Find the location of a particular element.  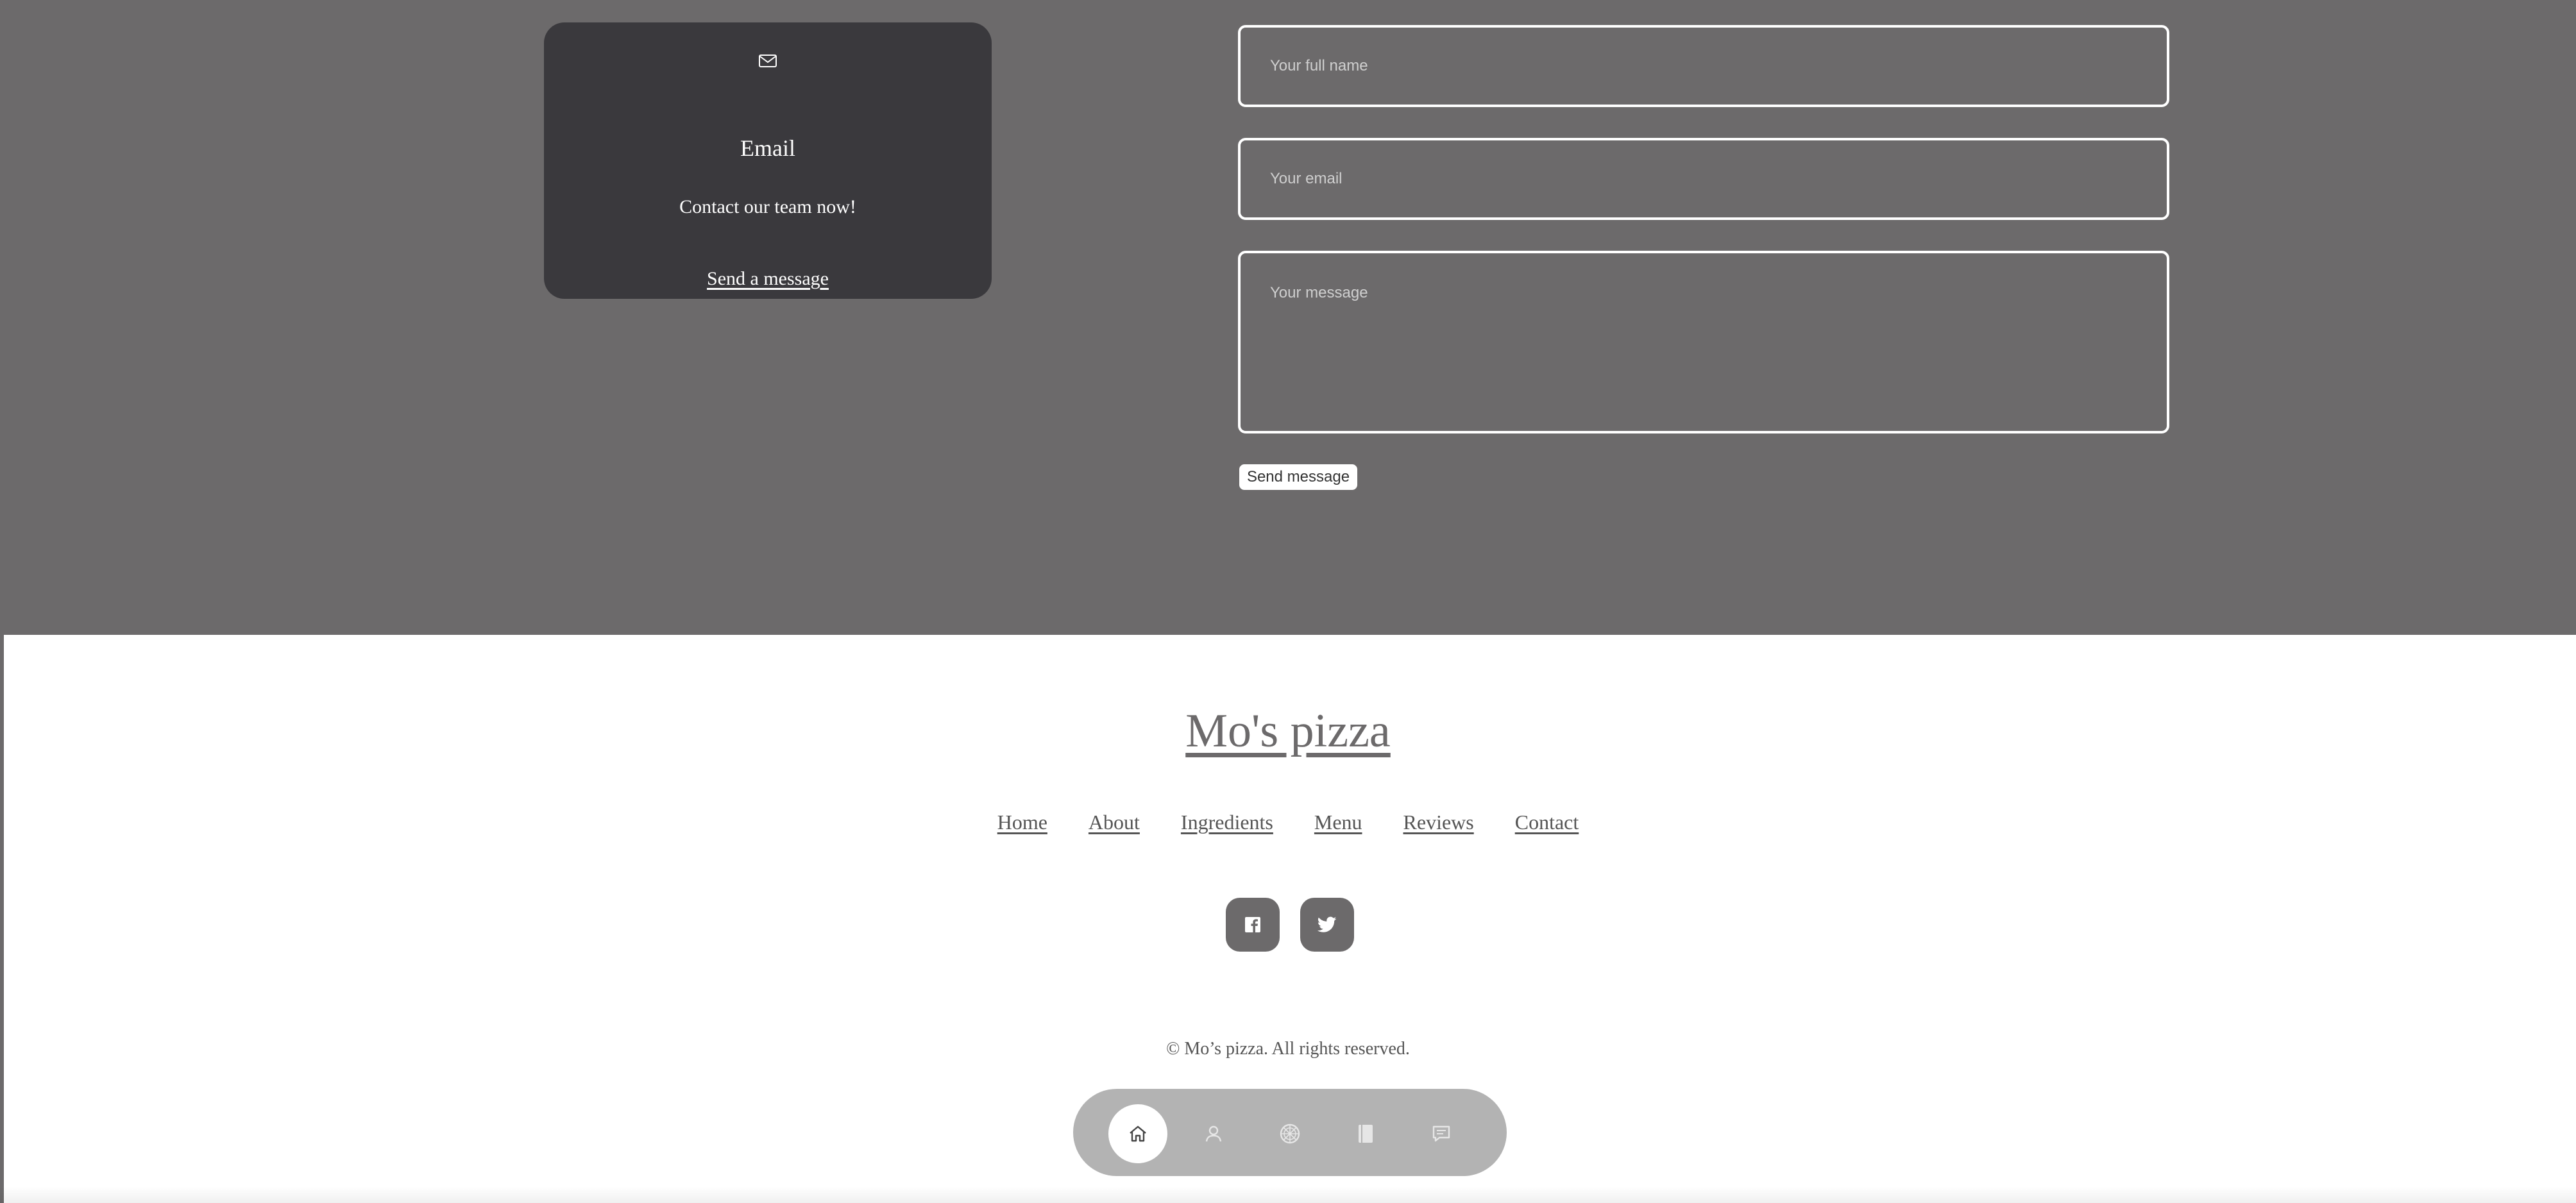

menu-book-icon is located at coordinates (1366, 1134).